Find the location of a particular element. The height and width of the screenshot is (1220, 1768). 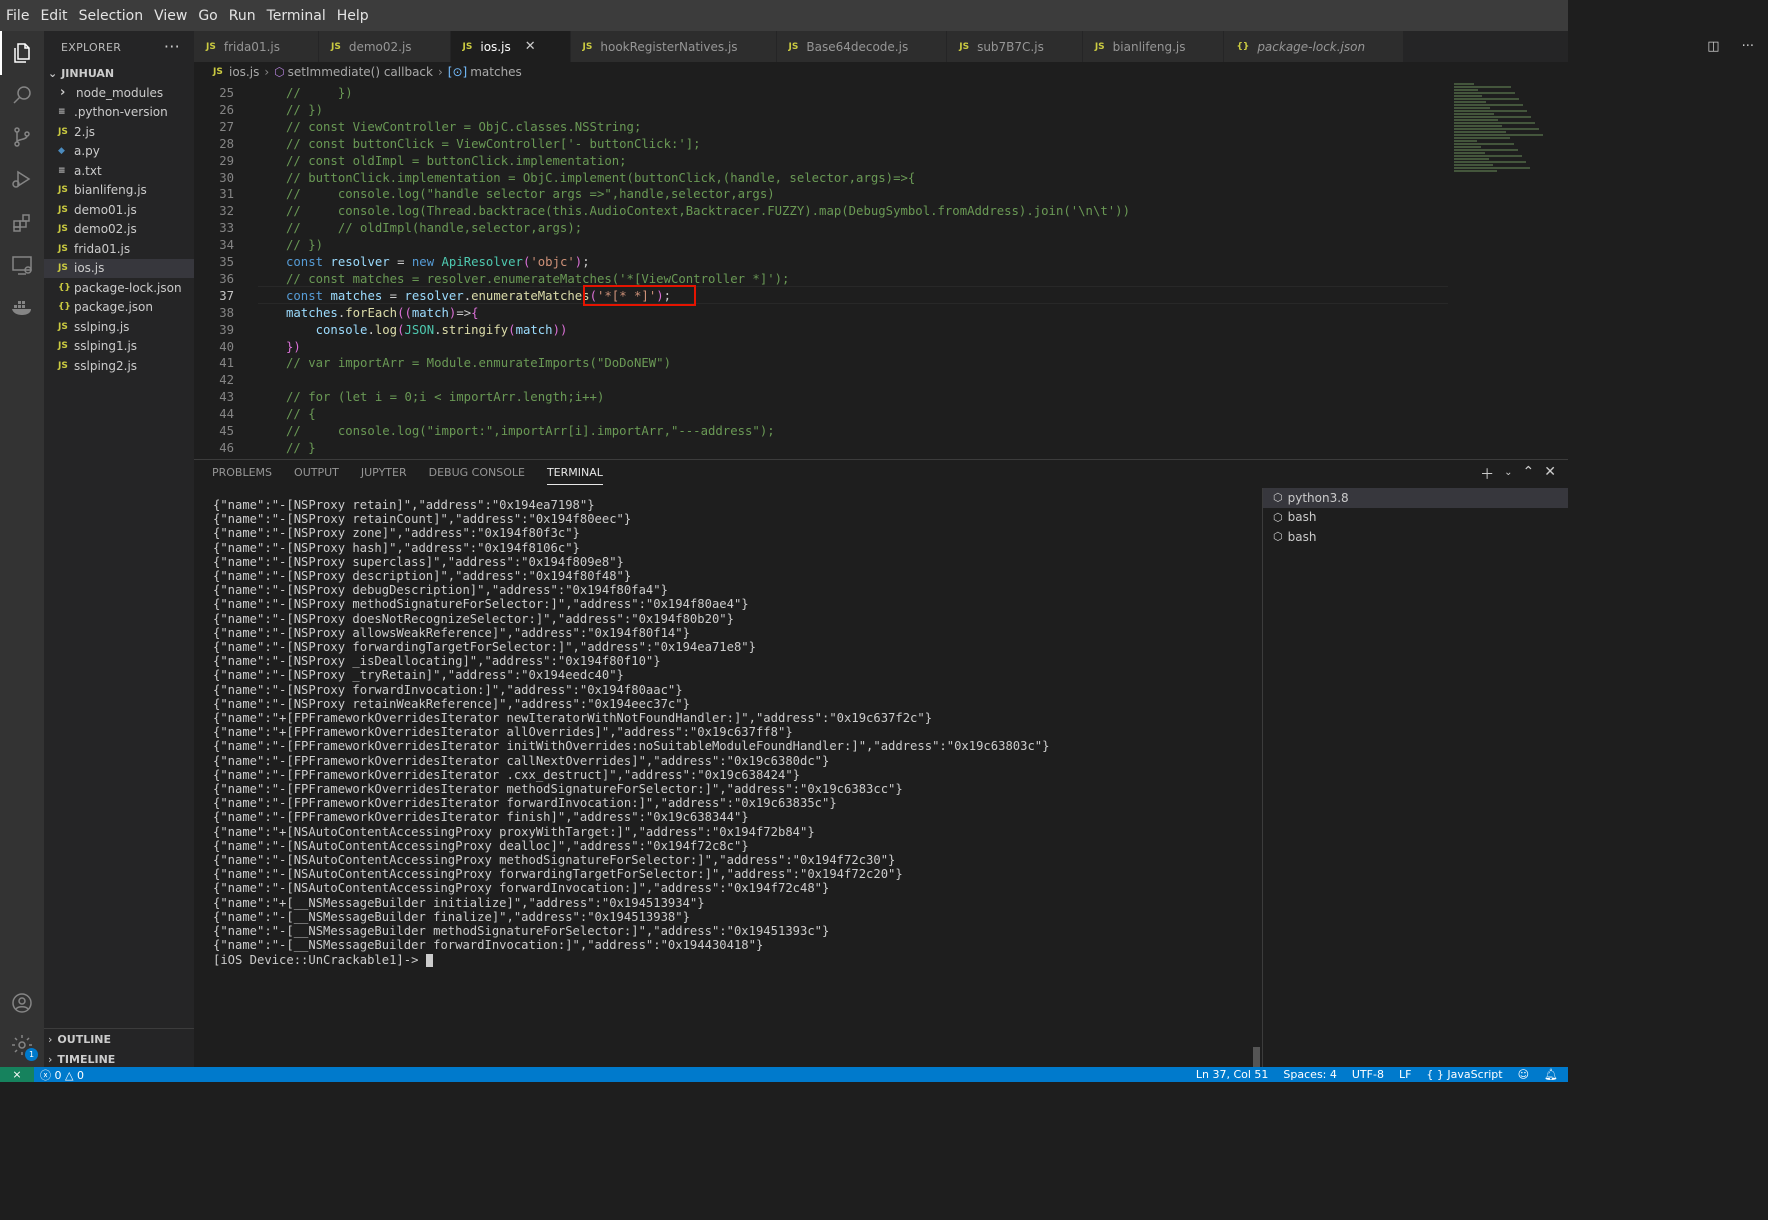

feedback-icon: ☺ is located at coordinates (1523, 1074).